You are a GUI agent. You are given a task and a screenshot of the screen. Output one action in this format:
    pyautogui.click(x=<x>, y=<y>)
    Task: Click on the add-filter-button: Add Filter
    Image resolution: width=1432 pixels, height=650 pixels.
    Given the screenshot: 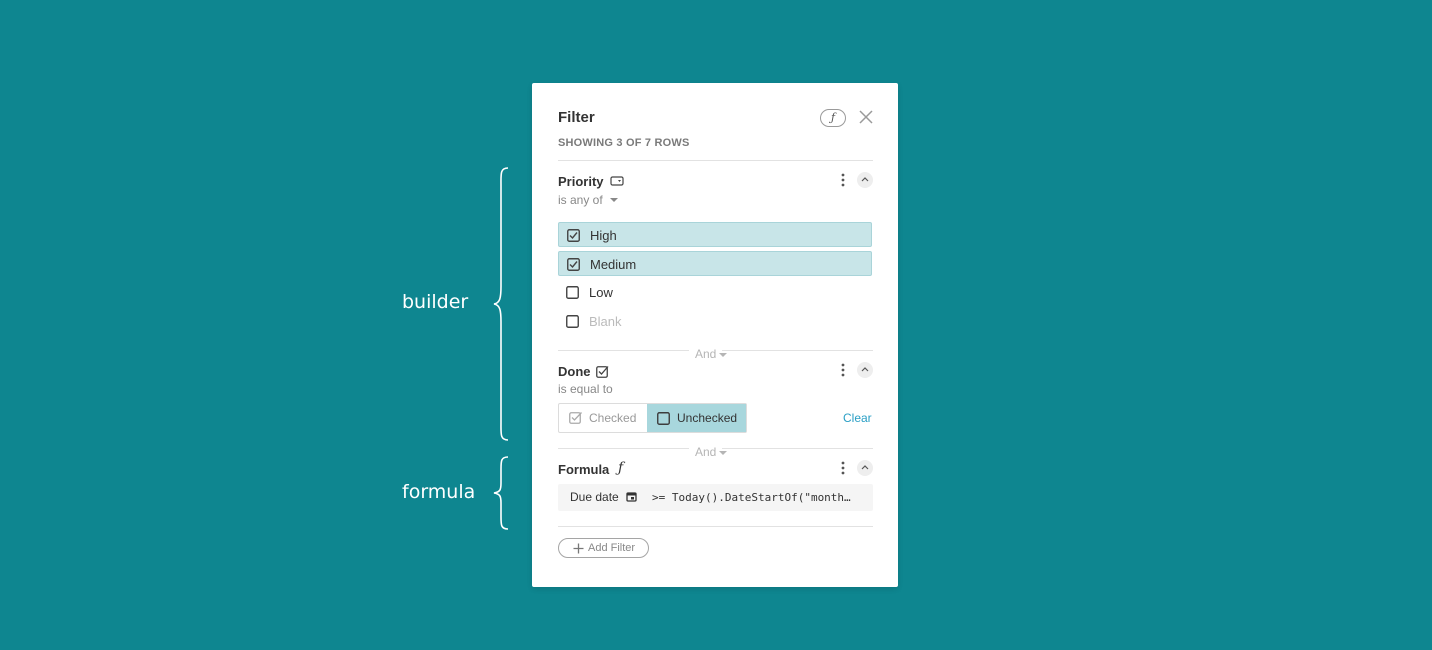 What is the action you would take?
    pyautogui.click(x=603, y=548)
    